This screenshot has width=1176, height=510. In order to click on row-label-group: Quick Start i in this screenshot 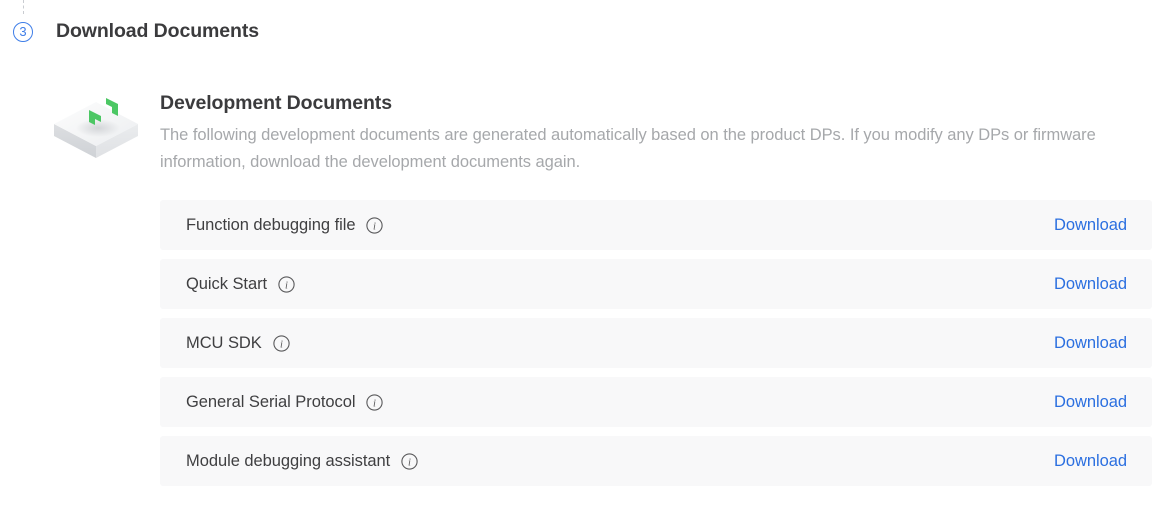, I will do `click(240, 284)`.